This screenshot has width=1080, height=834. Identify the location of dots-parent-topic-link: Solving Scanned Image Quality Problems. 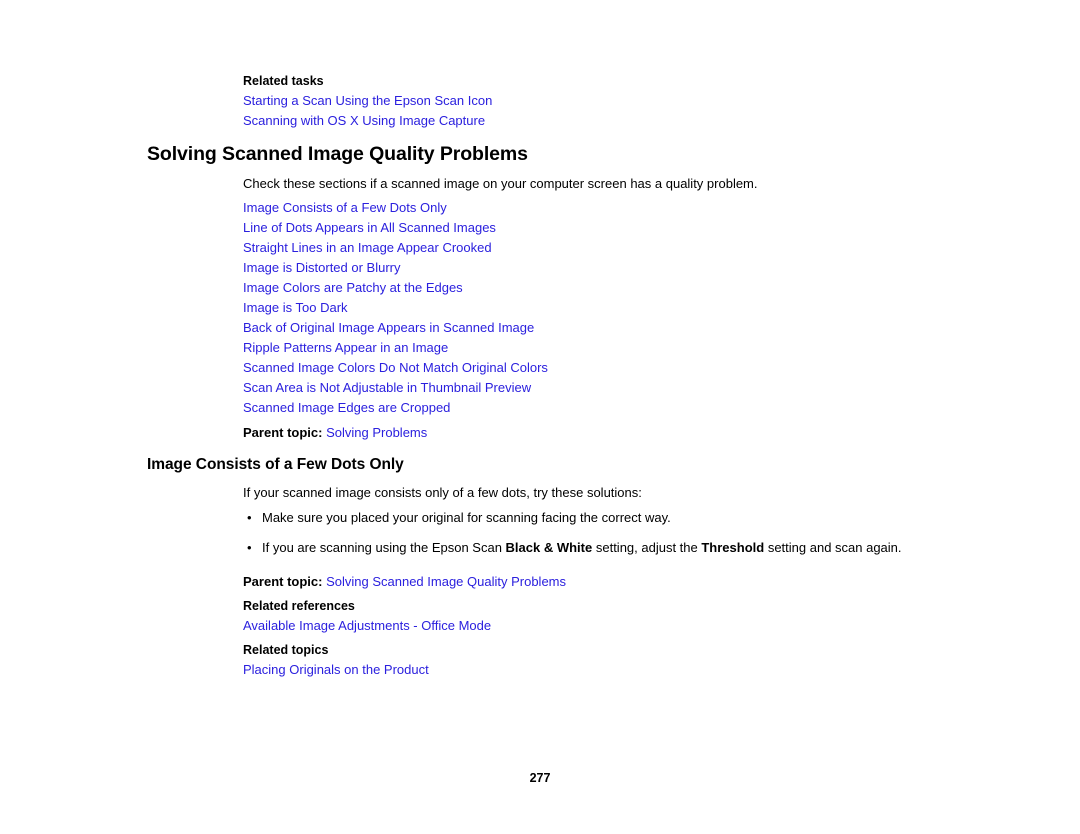
(446, 581).